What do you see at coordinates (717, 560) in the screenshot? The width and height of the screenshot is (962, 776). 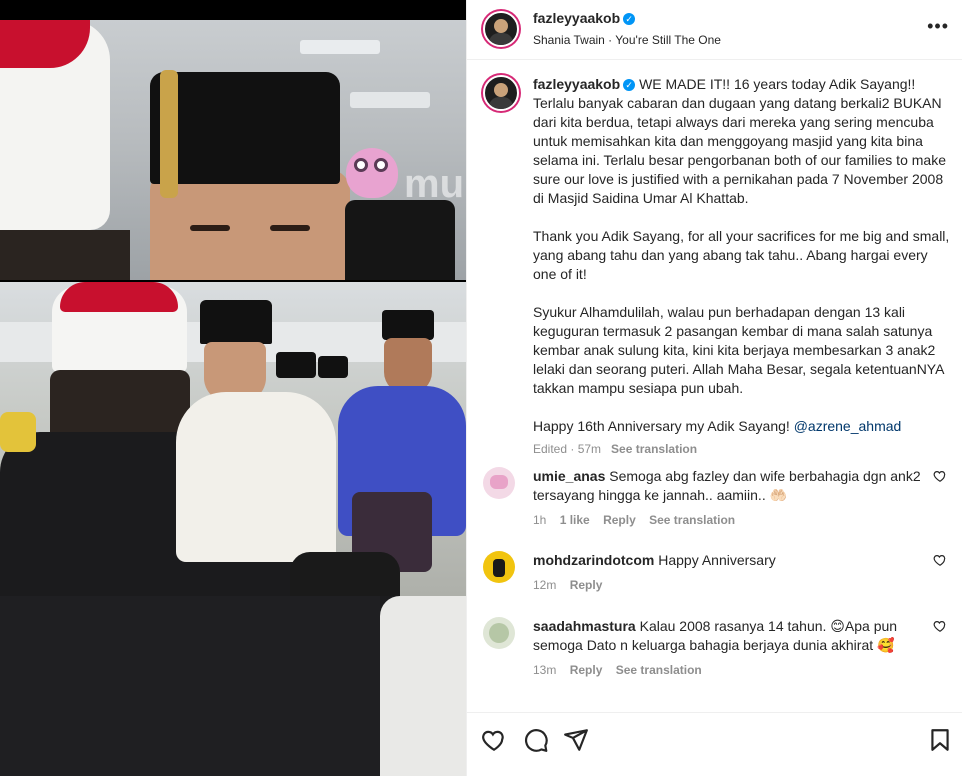 I see `comment-text: Happy Anniversary` at bounding box center [717, 560].